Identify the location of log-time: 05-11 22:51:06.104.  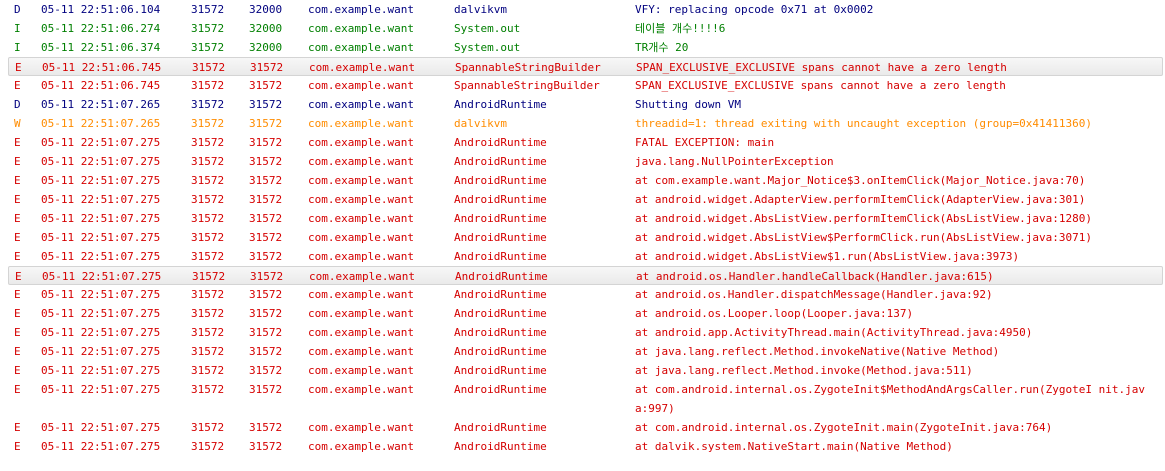
(101, 9).